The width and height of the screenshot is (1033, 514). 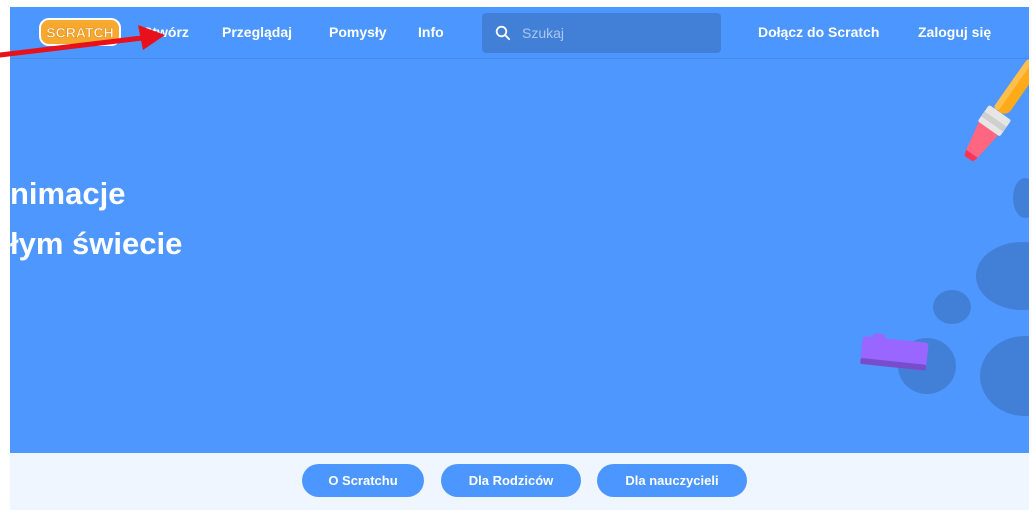 I want to click on nav-ideas: Pomysły, so click(x=358, y=32).